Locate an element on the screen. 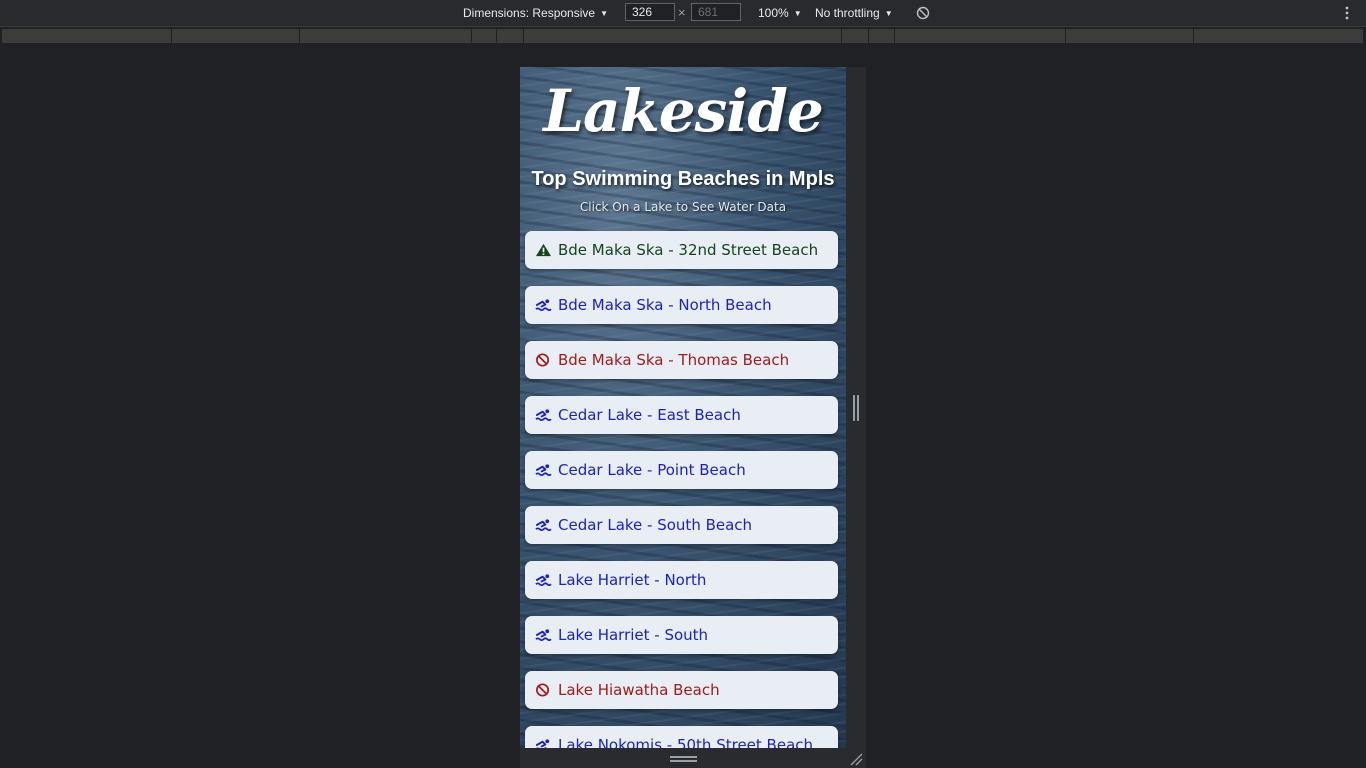 This screenshot has height=768, width=1366. beach-button: Lake Harriet - North is located at coordinates (681, 580).